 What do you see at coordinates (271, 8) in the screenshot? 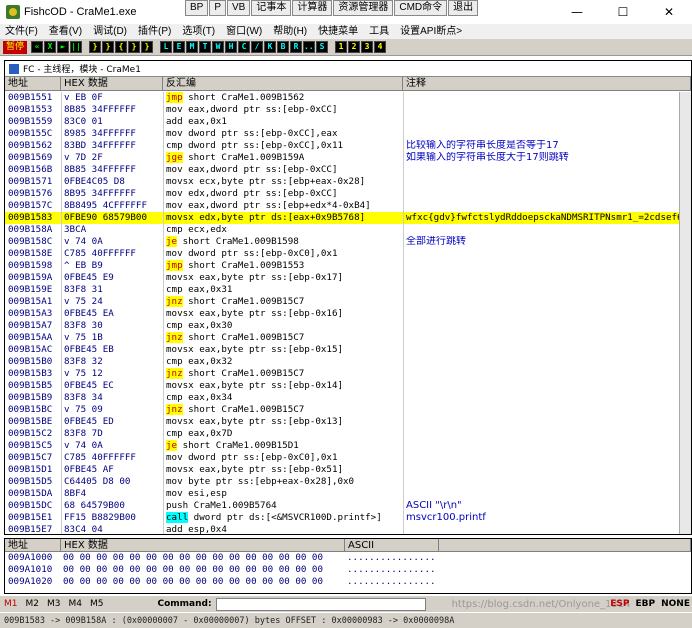
I see `plugin-notepad-button: 记事本` at bounding box center [271, 8].